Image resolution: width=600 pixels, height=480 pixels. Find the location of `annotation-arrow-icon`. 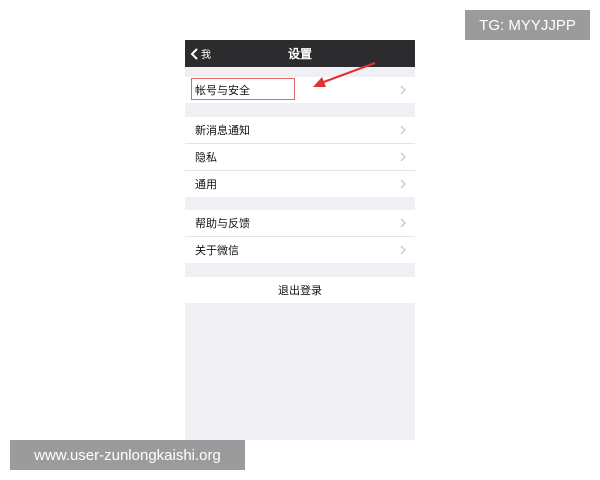

annotation-arrow-icon is located at coordinates (344, 74).